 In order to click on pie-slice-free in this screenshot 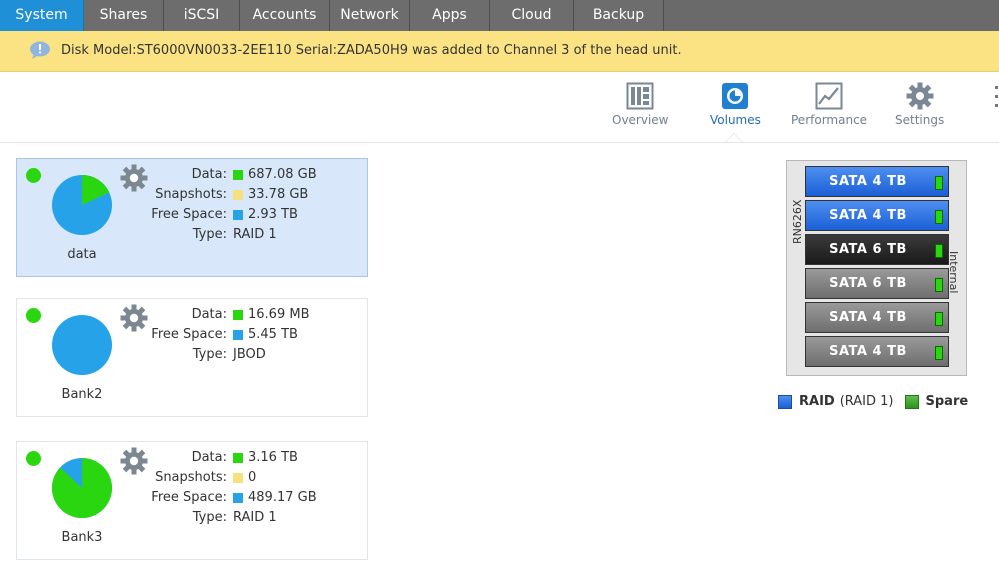, I will do `click(82, 345)`.